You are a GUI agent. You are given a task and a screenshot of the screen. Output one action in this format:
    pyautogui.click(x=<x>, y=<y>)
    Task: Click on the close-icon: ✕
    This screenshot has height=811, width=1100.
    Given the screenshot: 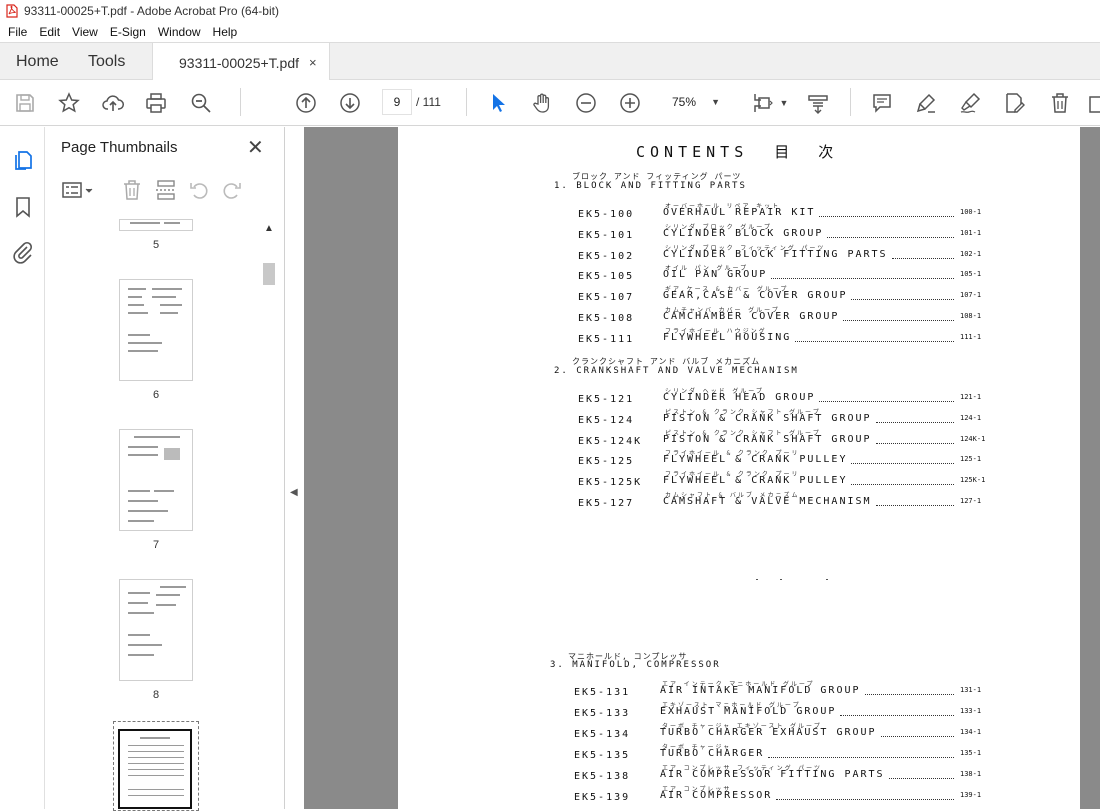 What is the action you would take?
    pyautogui.click(x=255, y=147)
    